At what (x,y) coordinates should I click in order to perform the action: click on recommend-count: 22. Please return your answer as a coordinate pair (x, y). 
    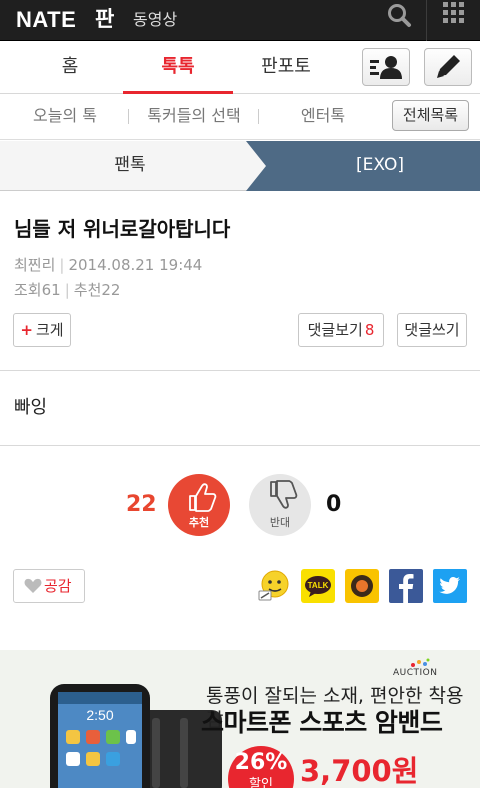
    Looking at the image, I should click on (111, 290).